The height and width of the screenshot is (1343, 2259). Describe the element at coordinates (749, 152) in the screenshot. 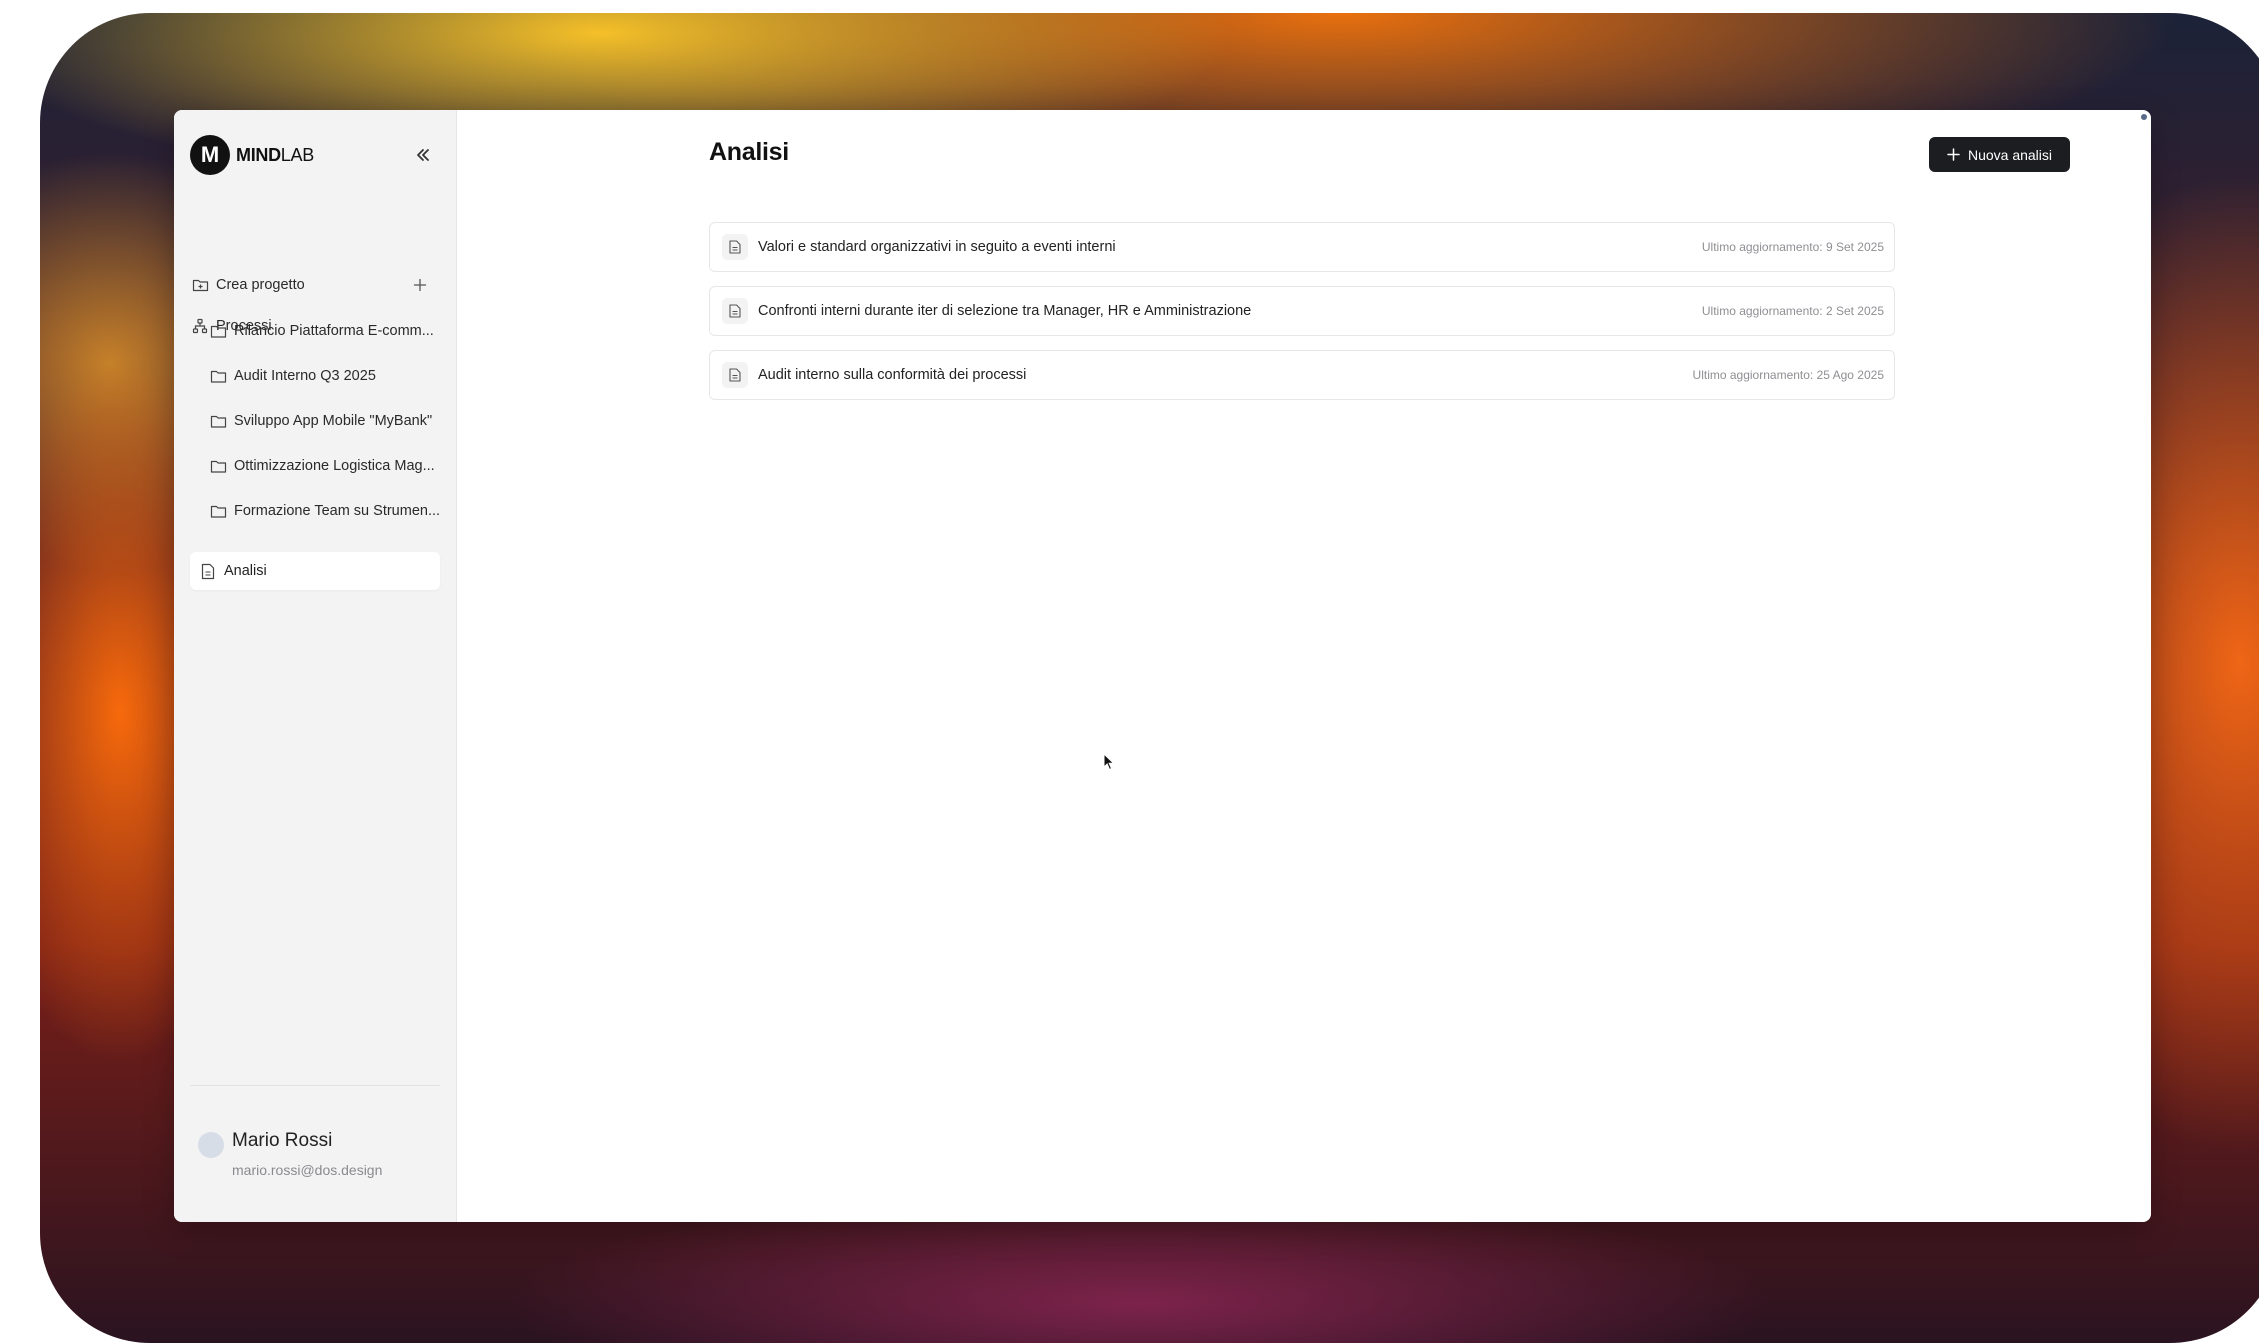

I see `page-title: Analisi` at that location.